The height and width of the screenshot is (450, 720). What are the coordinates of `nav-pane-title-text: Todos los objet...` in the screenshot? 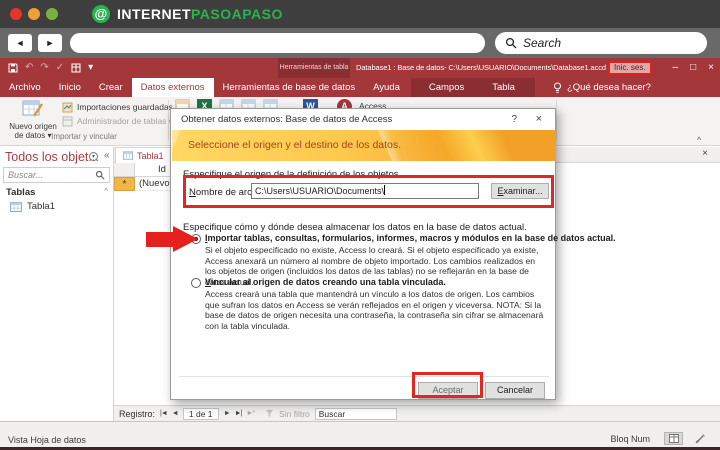 It's located at (52, 157).